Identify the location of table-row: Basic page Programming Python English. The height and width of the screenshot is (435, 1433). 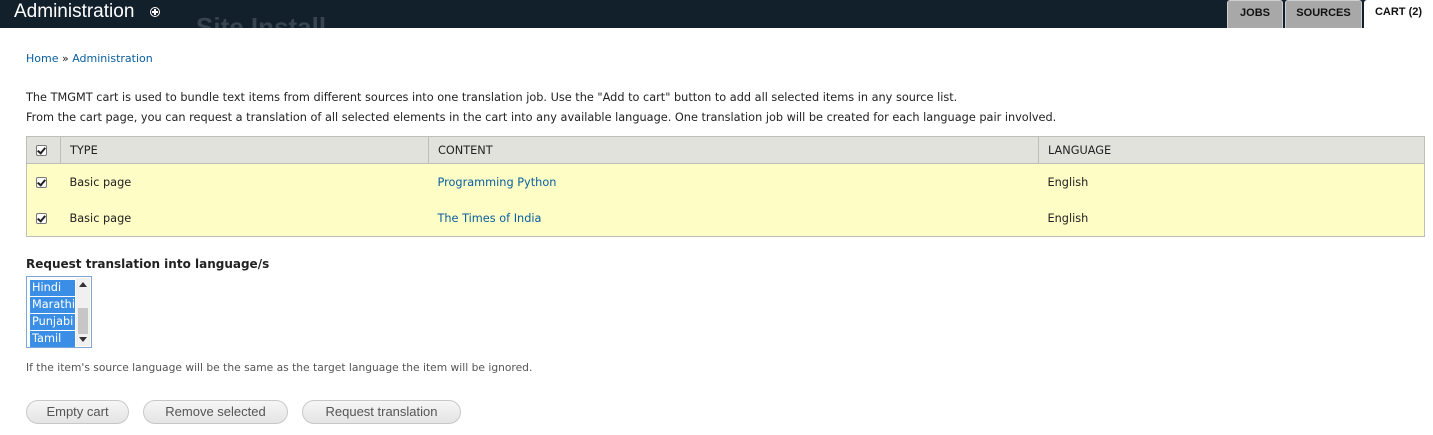
(725, 181).